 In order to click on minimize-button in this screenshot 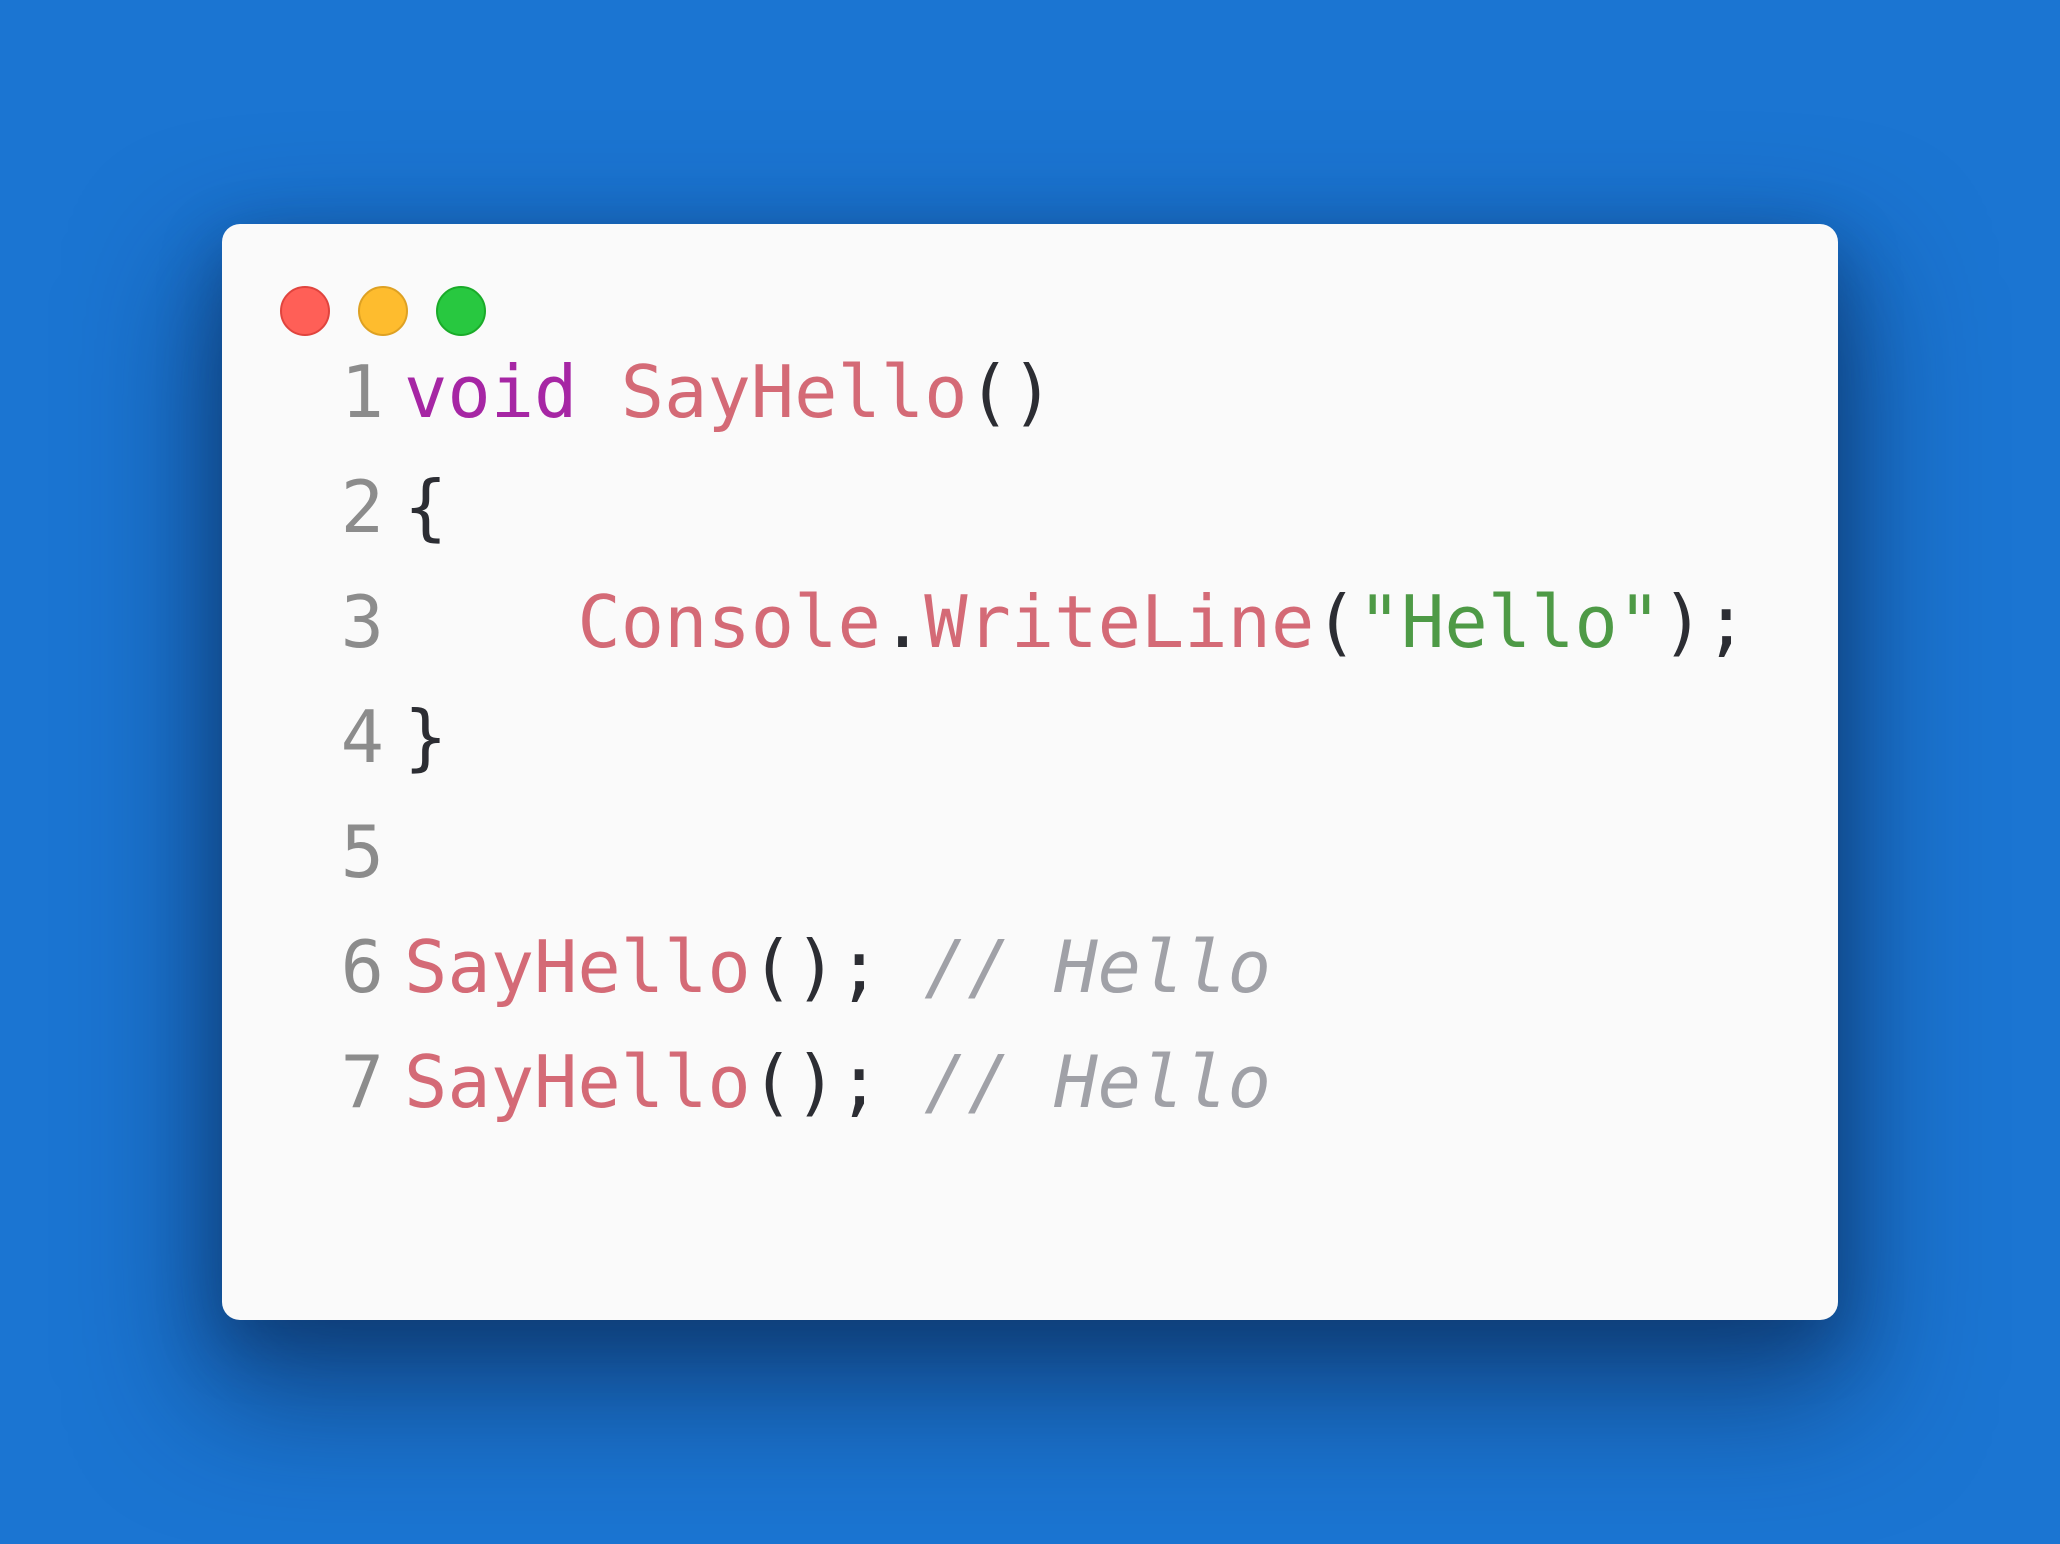, I will do `click(383, 311)`.